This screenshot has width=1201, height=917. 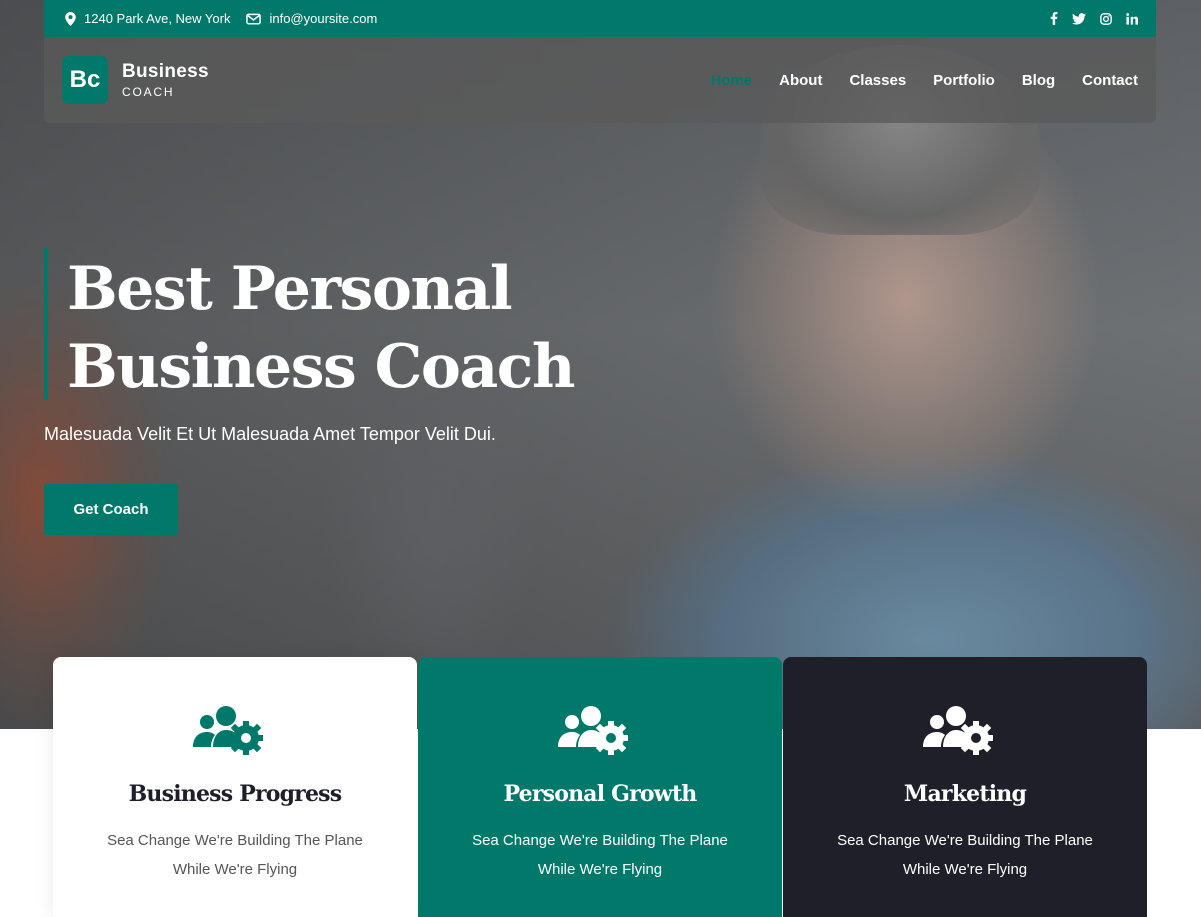 What do you see at coordinates (290, 289) in the screenshot?
I see `hero-headline-line1: Best Personal` at bounding box center [290, 289].